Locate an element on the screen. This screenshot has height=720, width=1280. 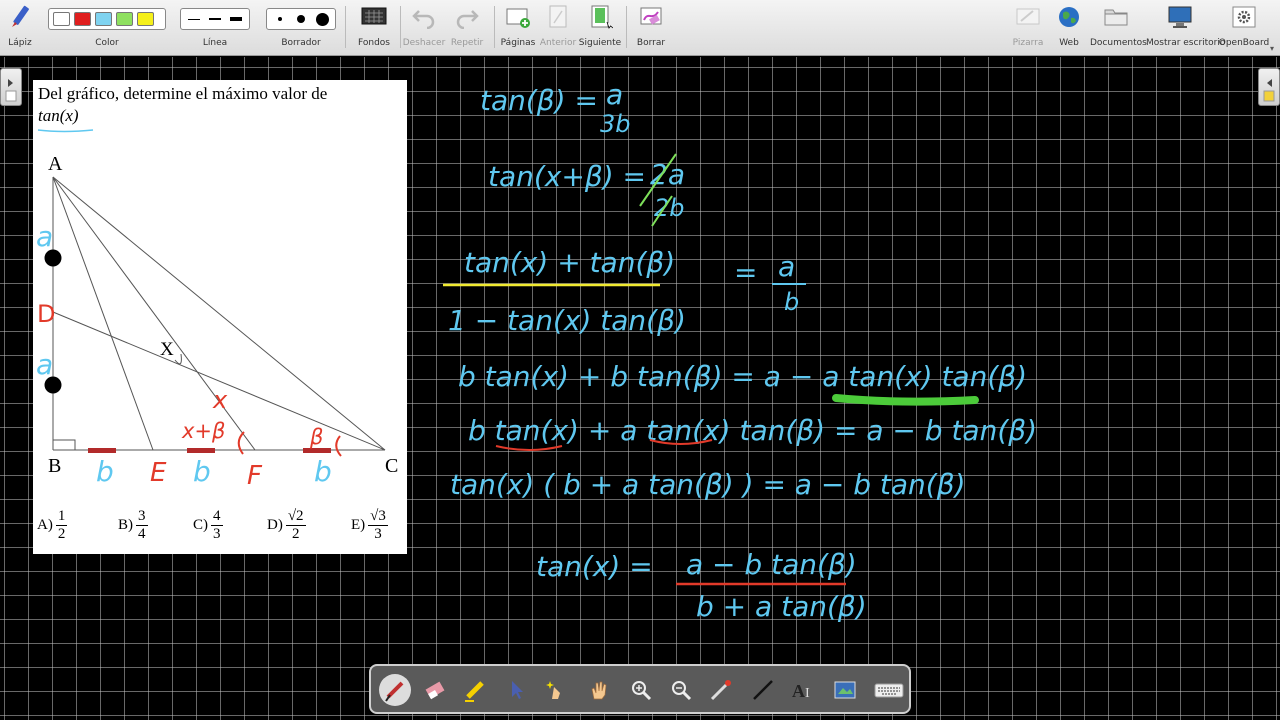
line-dock-button is located at coordinates (763, 690).